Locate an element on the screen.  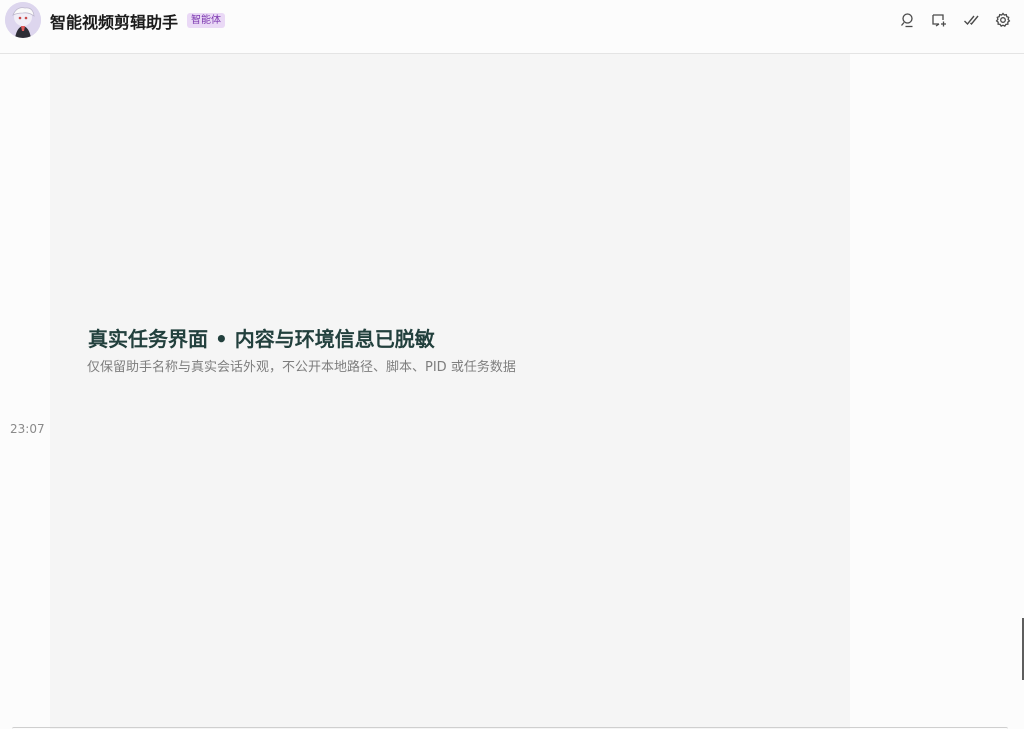
card-title: 真实任务界面 • 内容与环境信息已脱敏 is located at coordinates (261, 339).